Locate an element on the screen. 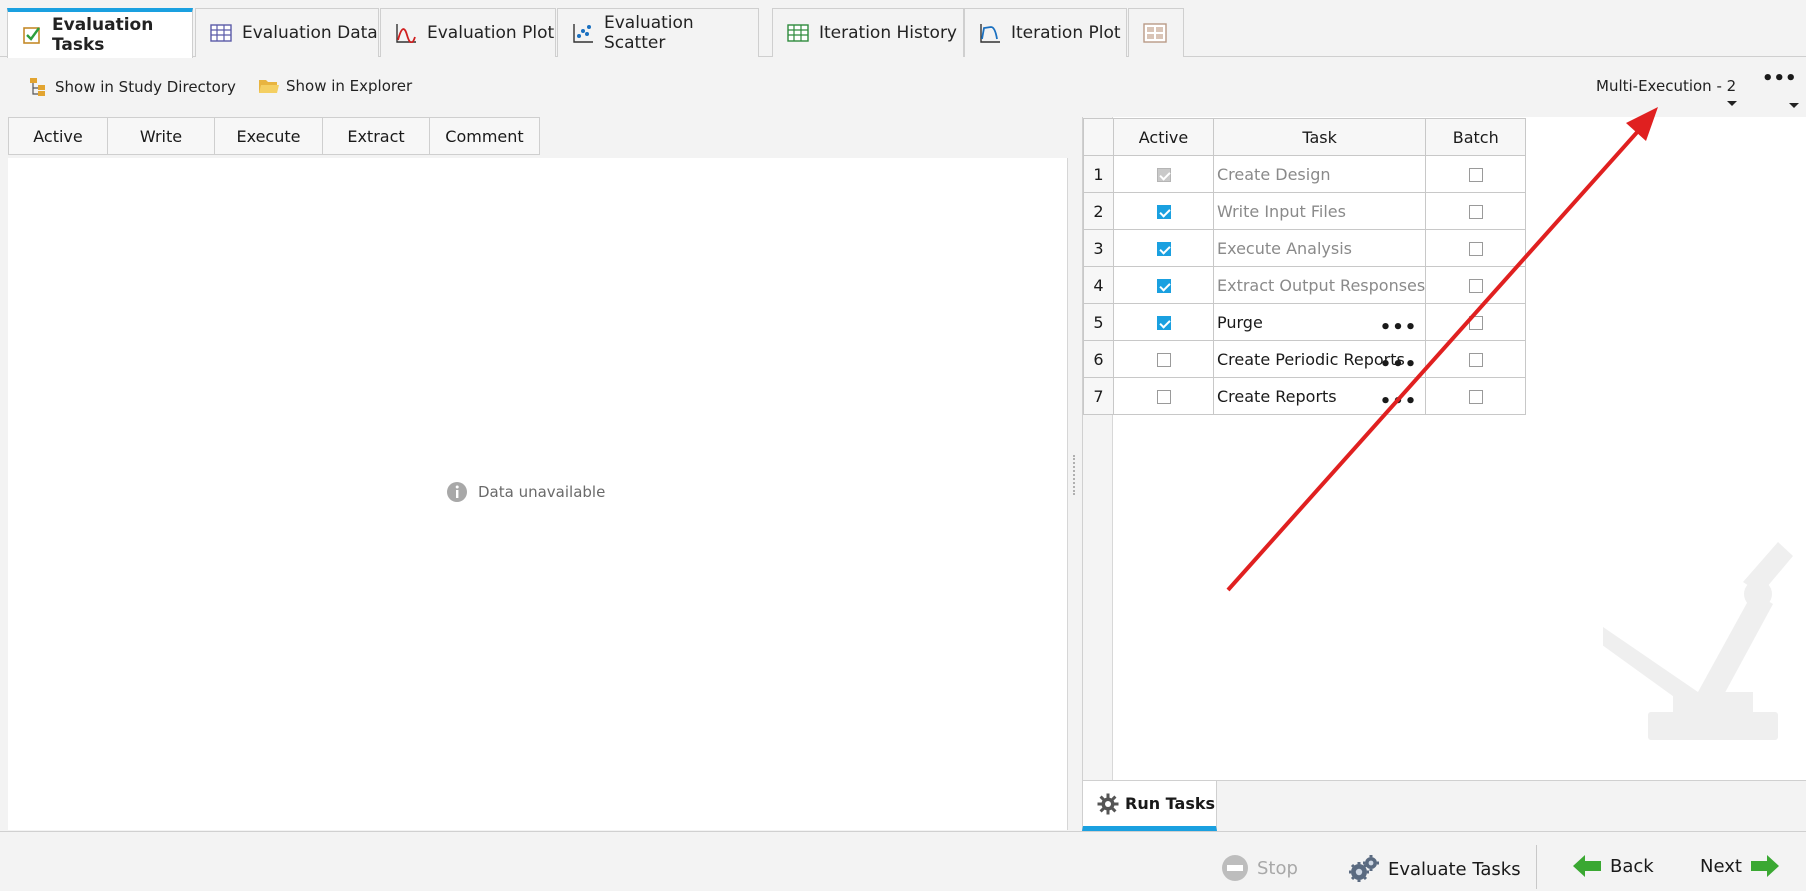  stop-button: Stop is located at coordinates (1259, 868).